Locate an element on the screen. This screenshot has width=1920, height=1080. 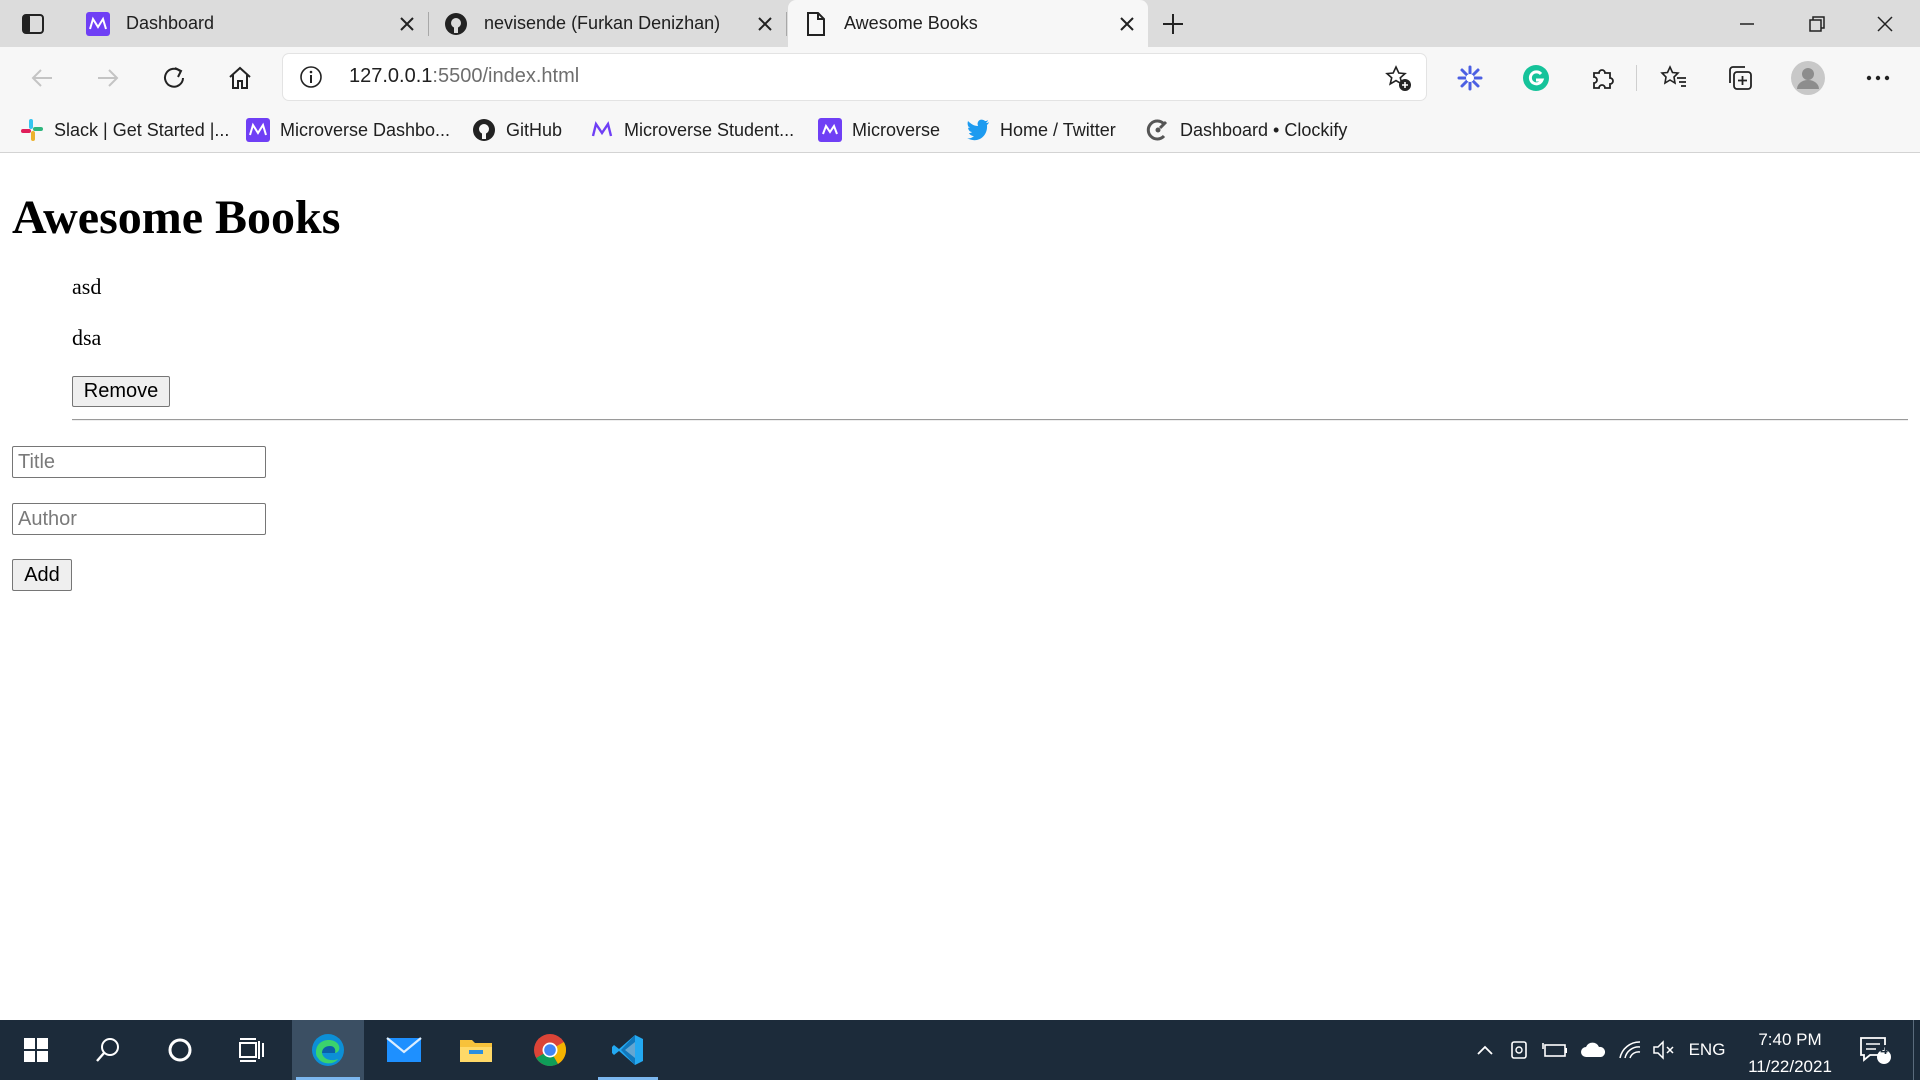
show-desktop-button is located at coordinates (1916, 1050).